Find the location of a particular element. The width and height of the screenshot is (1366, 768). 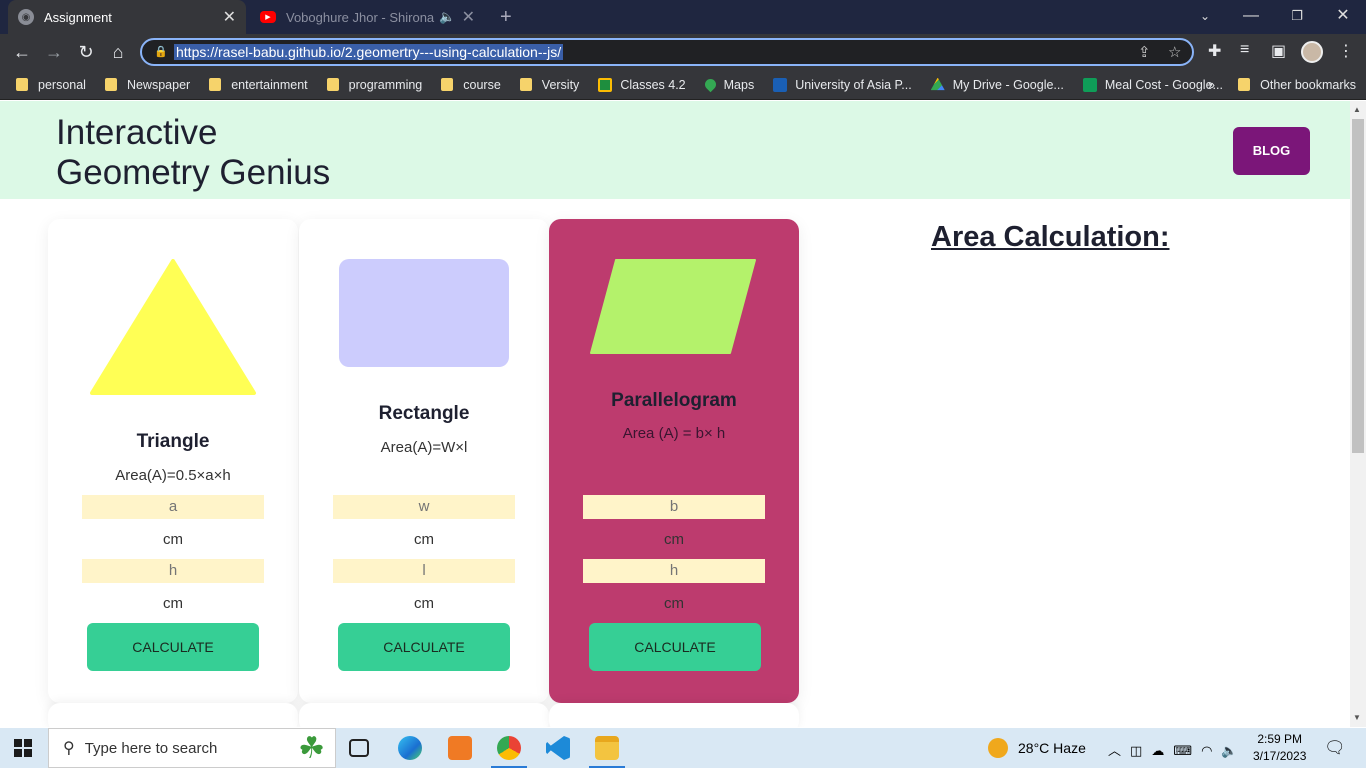

weather-text: 28°C Haze is located at coordinates (1052, 748).